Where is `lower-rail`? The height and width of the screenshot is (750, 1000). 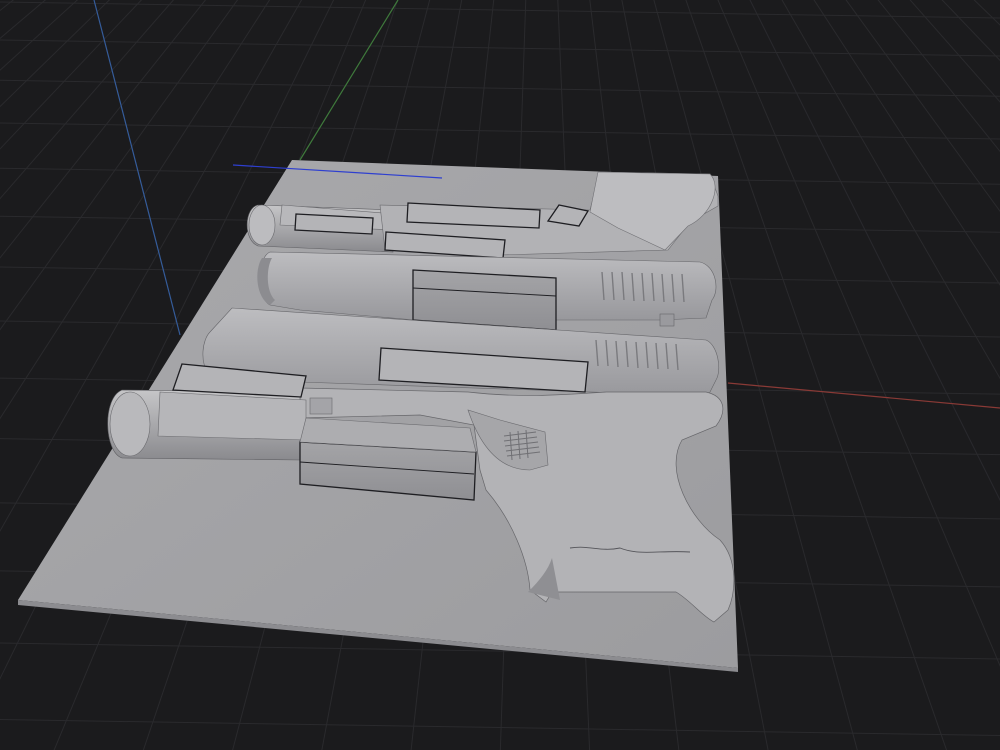
lower-rail is located at coordinates (232, 416).